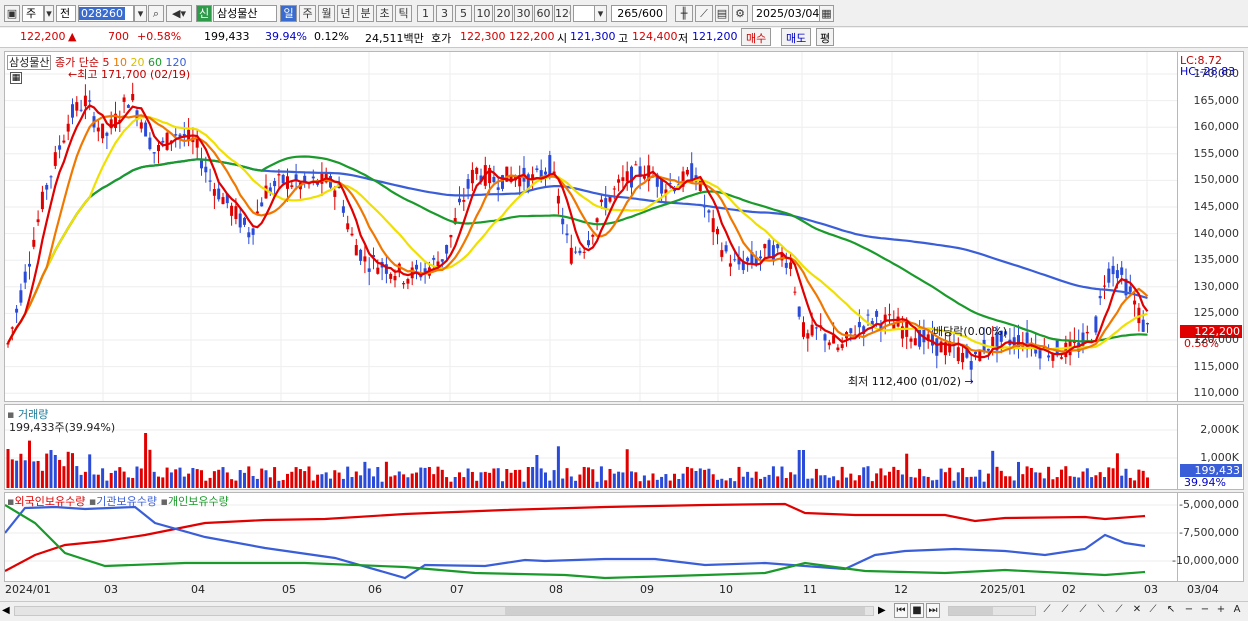  What do you see at coordinates (704, 13) in the screenshot?
I see `draw-line-icon: ⟋` at bounding box center [704, 13].